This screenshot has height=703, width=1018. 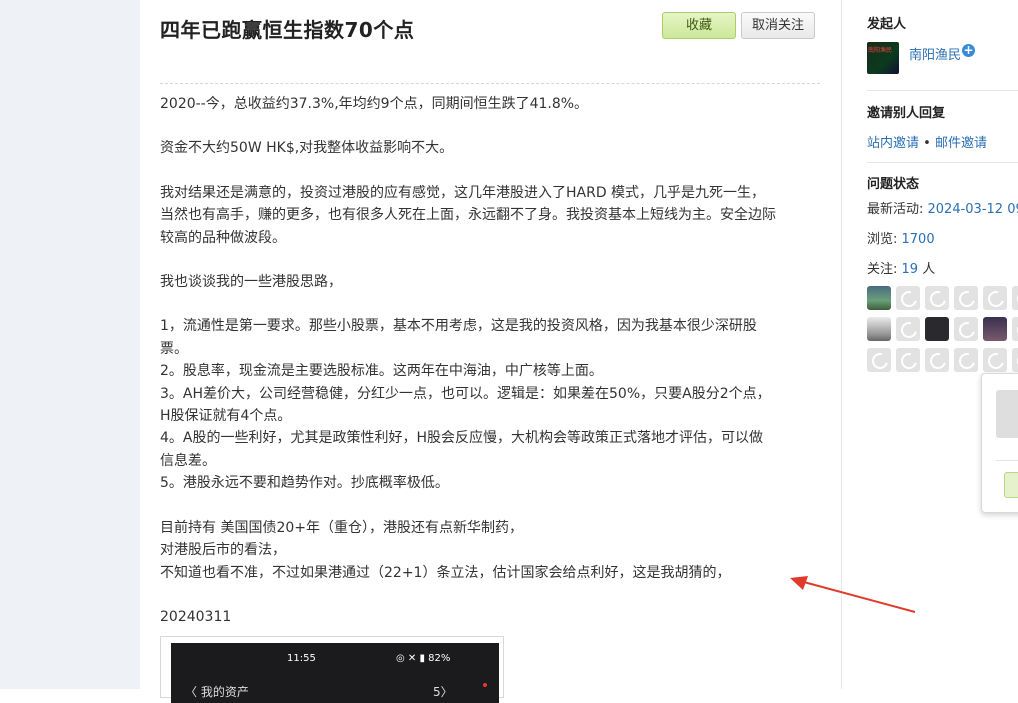 I want to click on invite-email-link: 邮件邀请, so click(x=961, y=143).